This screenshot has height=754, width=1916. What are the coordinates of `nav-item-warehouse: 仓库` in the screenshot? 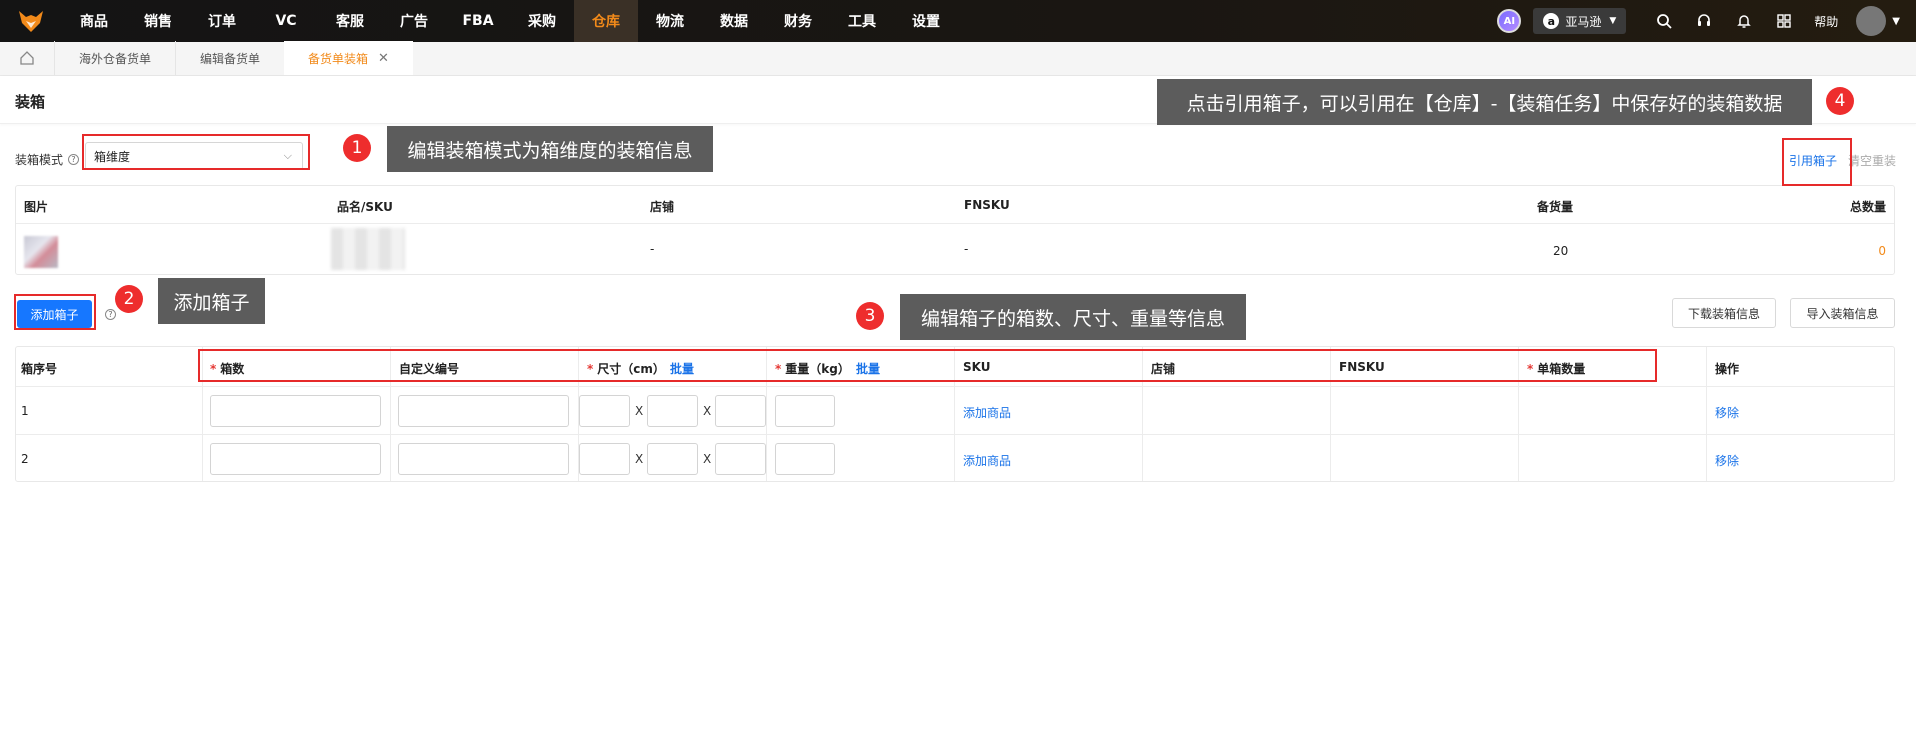 It's located at (606, 21).